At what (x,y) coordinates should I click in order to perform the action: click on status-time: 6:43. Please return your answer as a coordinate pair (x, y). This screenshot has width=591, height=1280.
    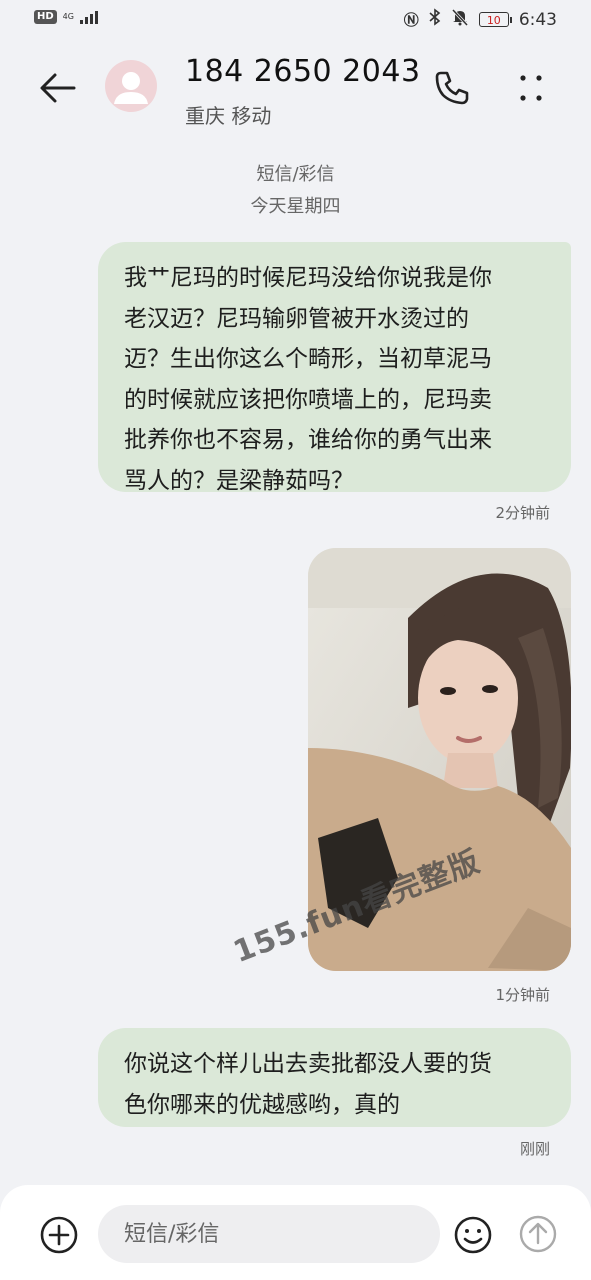
    Looking at the image, I should click on (537, 19).